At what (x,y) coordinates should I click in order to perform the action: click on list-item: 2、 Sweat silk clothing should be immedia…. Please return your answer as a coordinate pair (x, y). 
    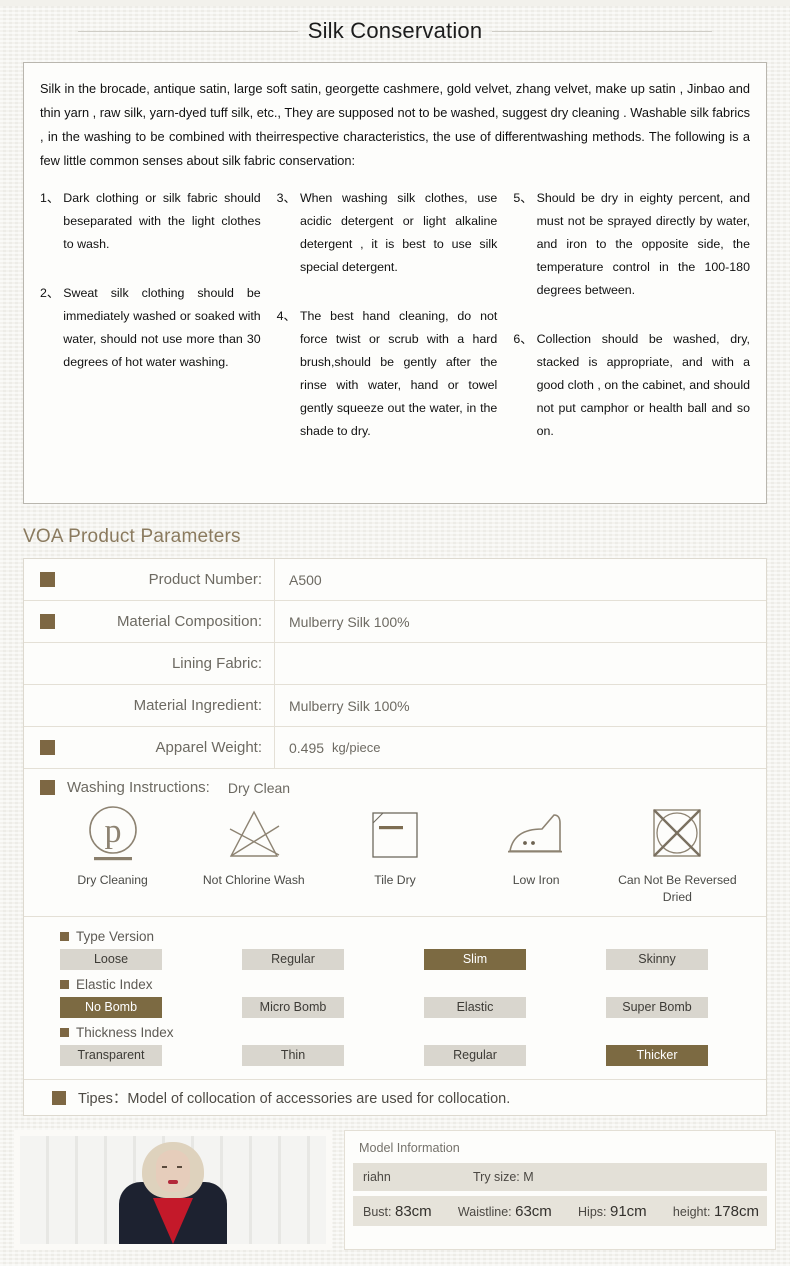
    Looking at the image, I should click on (150, 328).